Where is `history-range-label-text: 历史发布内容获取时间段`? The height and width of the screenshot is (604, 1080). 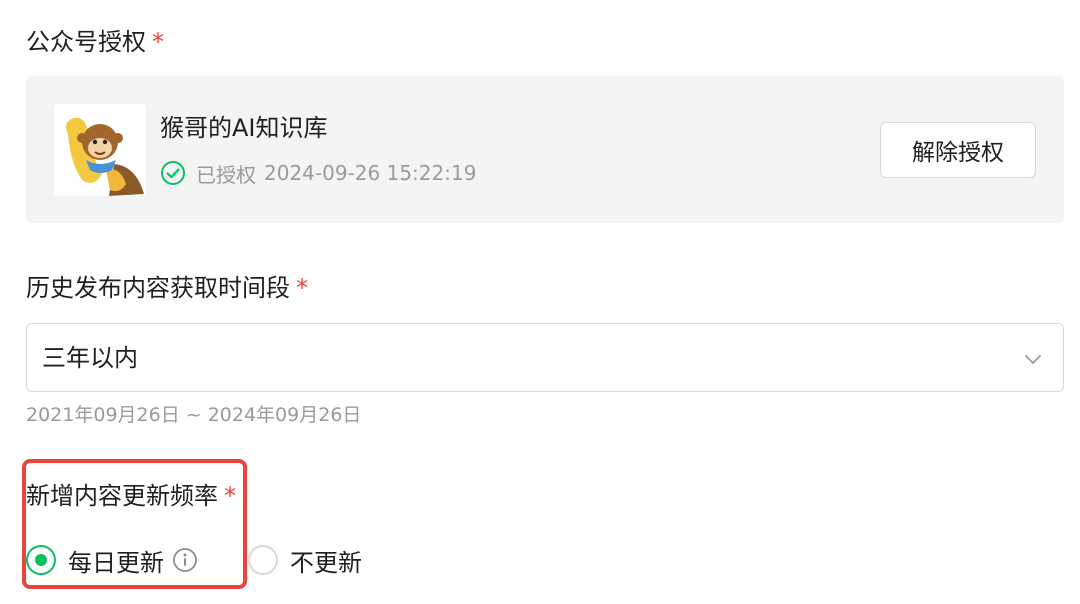
history-range-label-text: 历史发布内容获取时间段 is located at coordinates (158, 288).